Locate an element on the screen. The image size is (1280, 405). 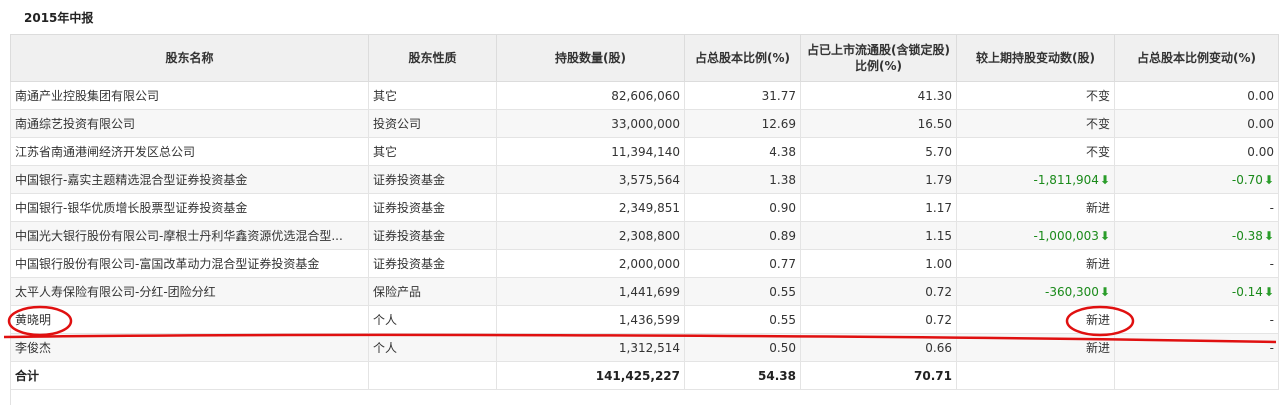
cell-pct-total: 0.55 is located at coordinates (742, 291).